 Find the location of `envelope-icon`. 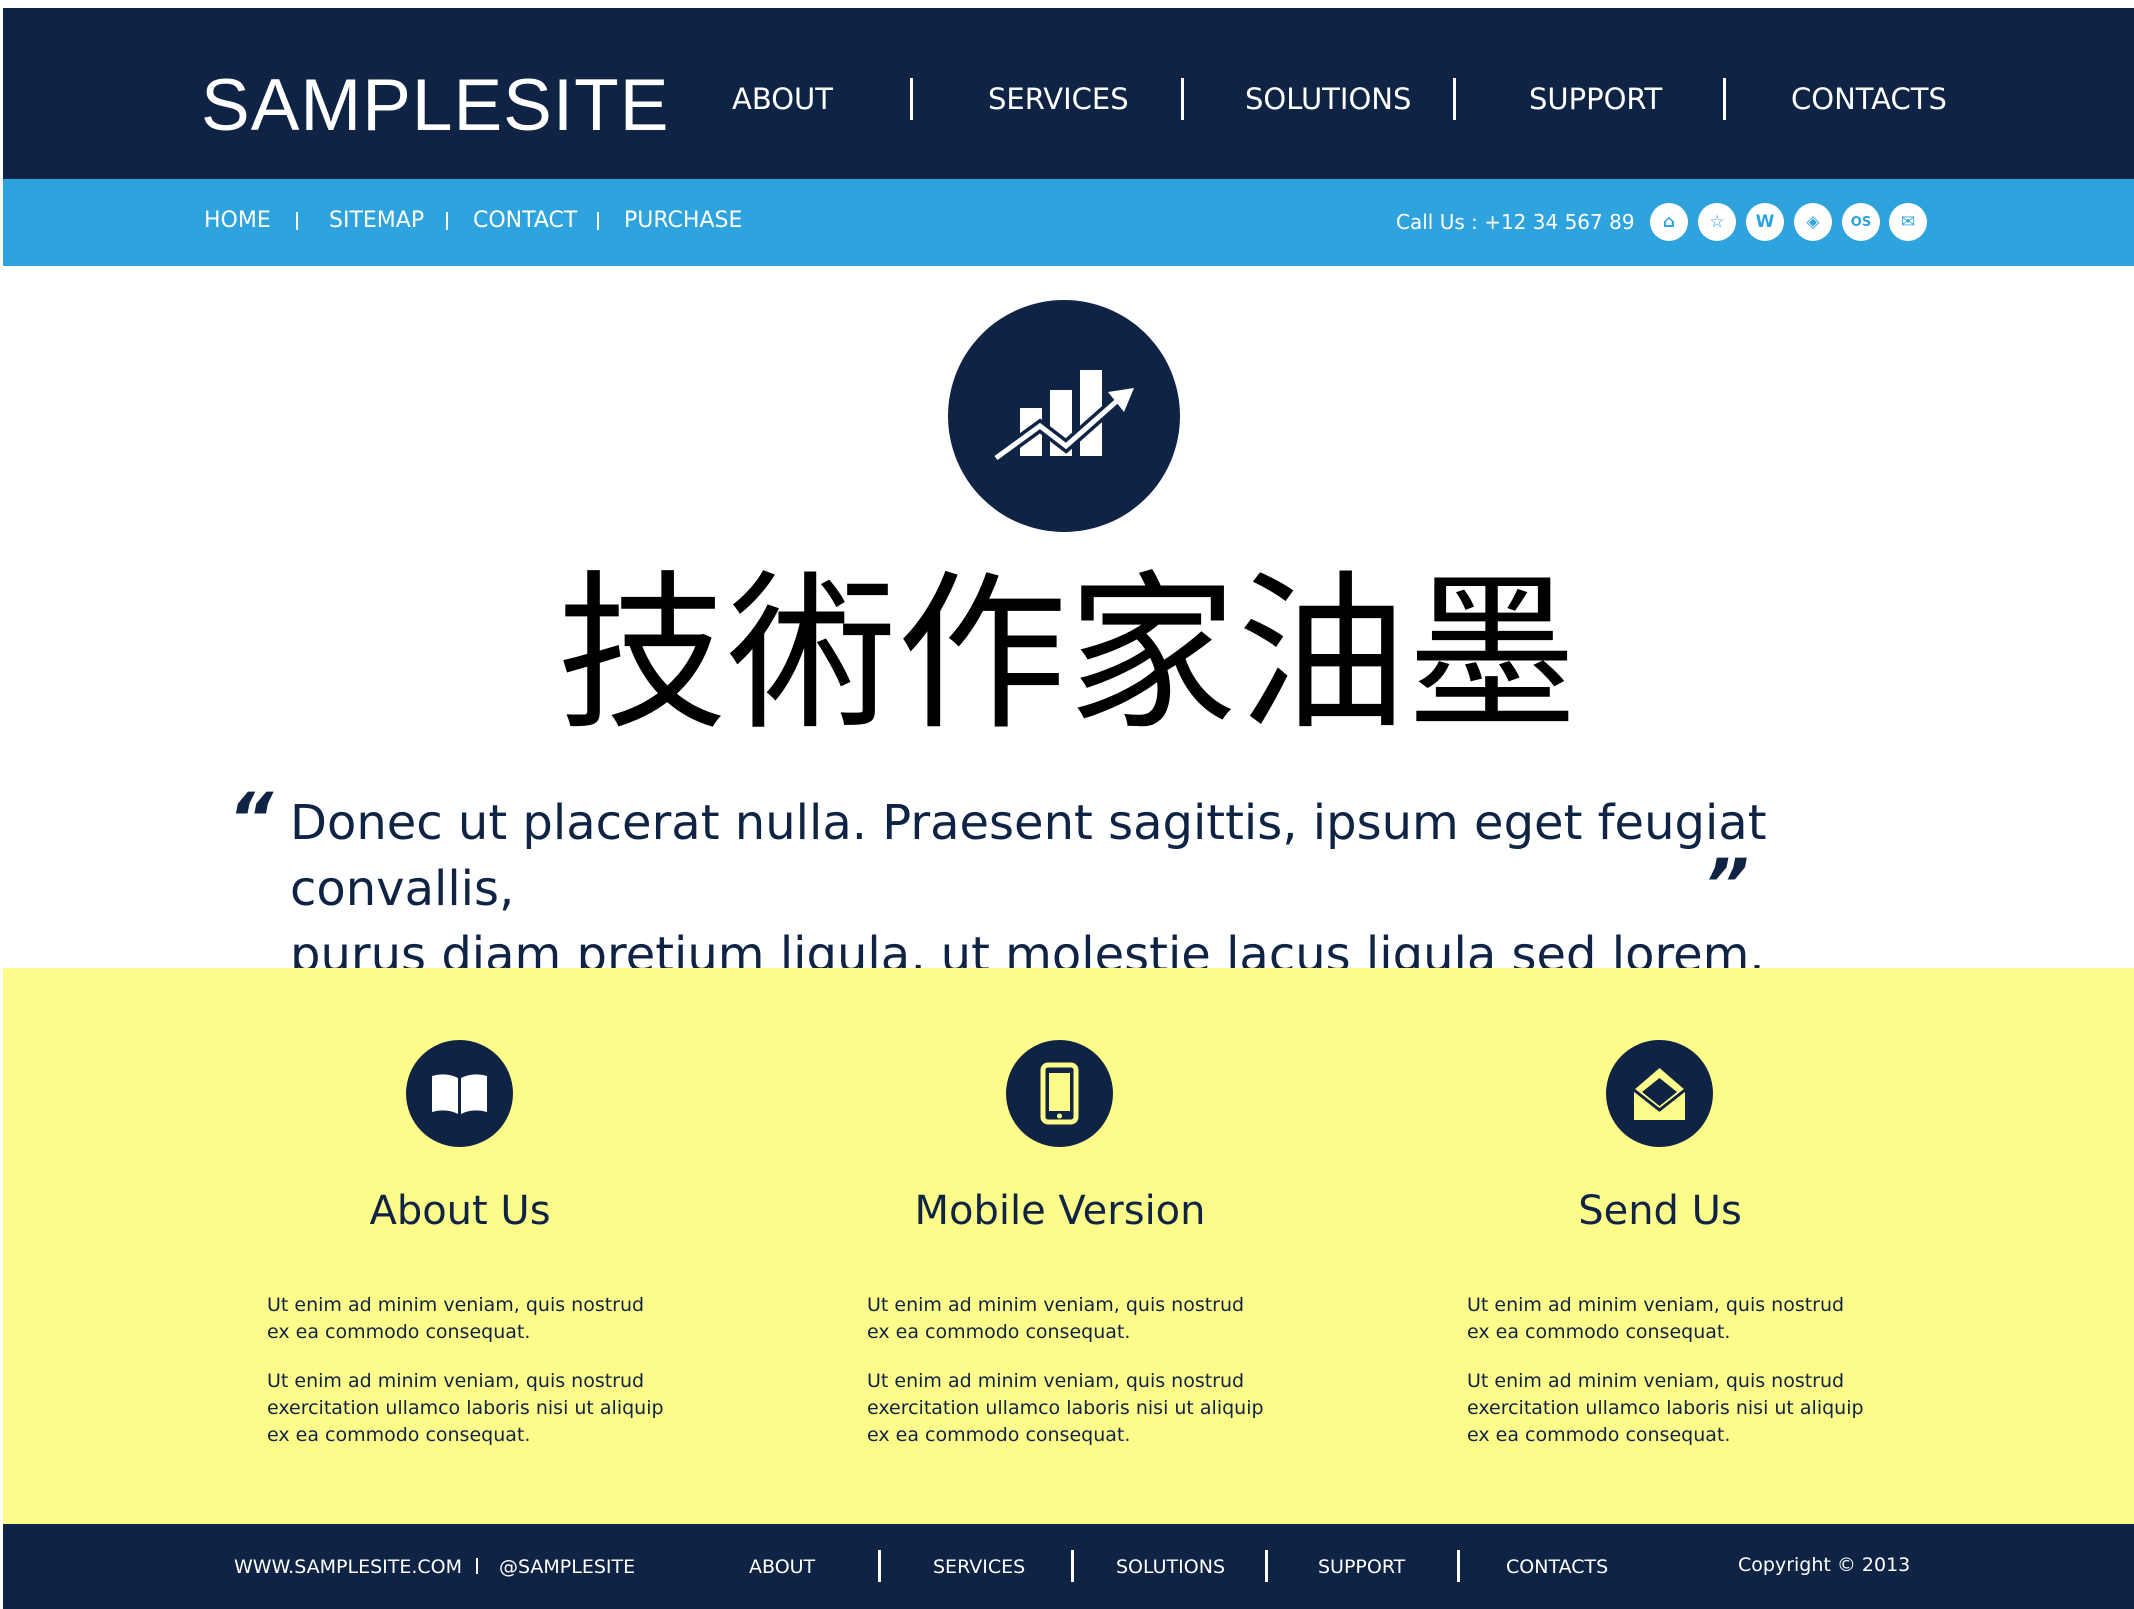

envelope-icon is located at coordinates (1659, 1093).